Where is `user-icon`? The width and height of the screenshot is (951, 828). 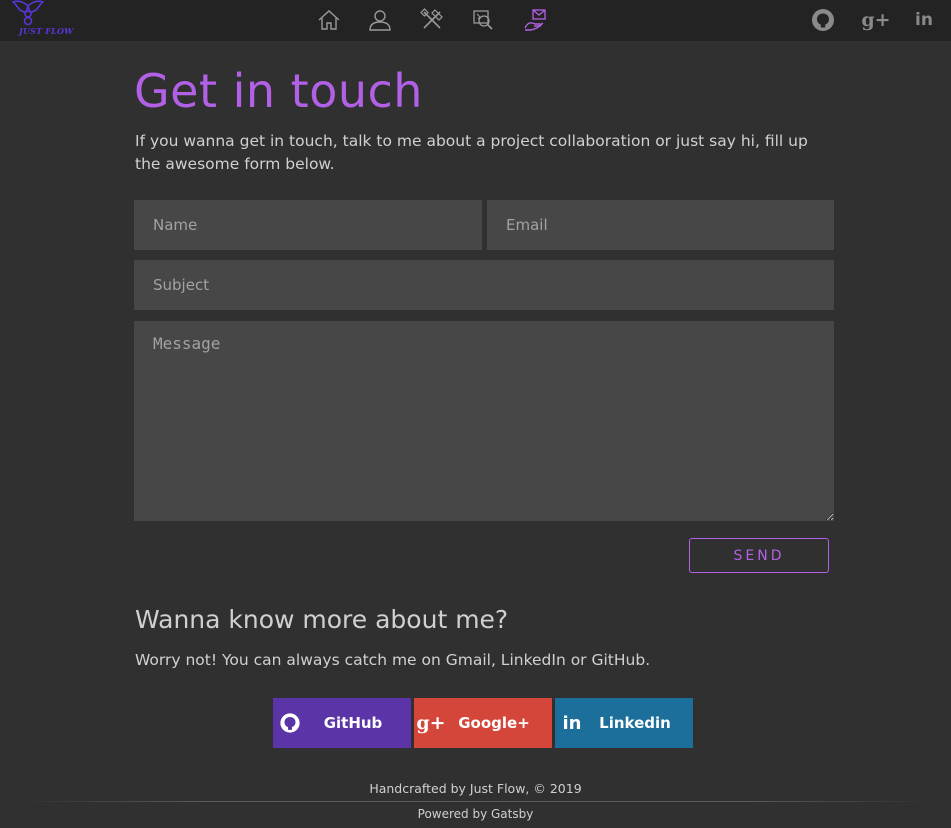 user-icon is located at coordinates (380, 20).